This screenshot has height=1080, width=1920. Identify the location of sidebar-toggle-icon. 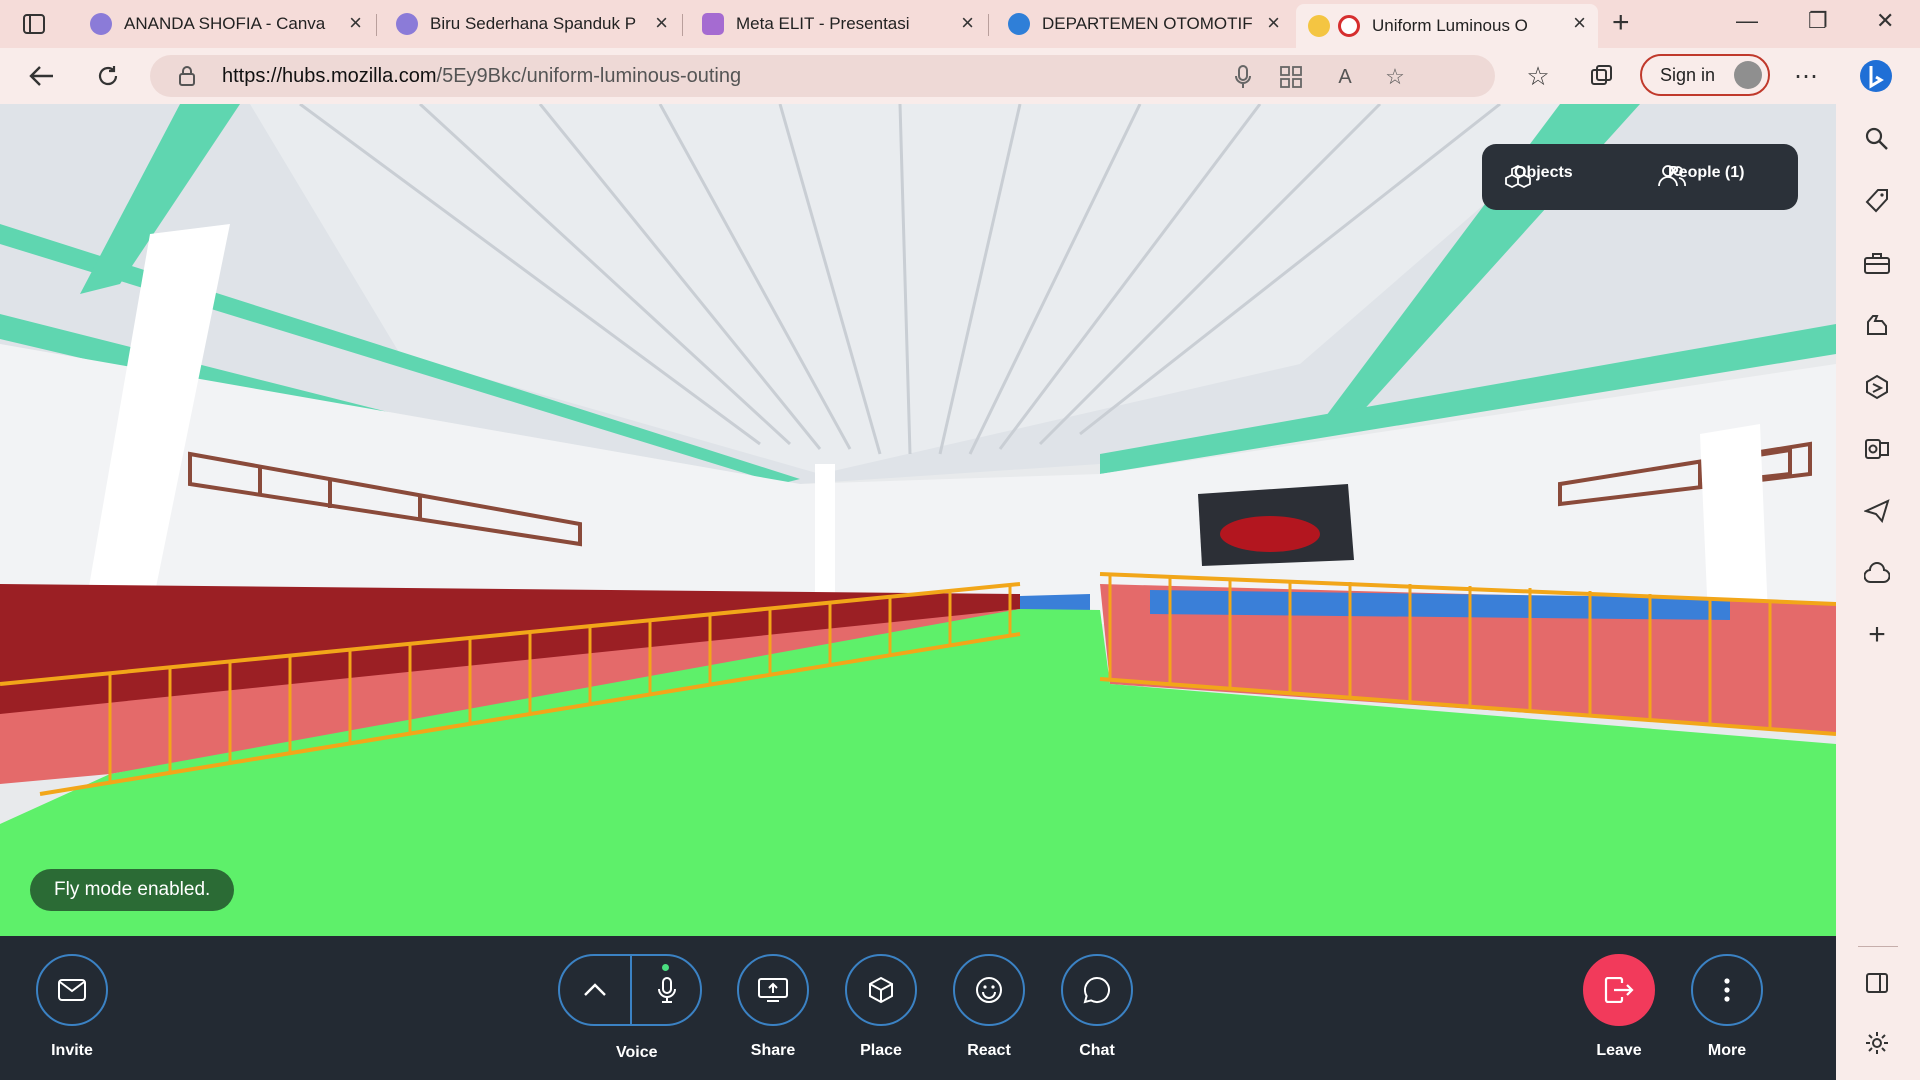
(1877, 983).